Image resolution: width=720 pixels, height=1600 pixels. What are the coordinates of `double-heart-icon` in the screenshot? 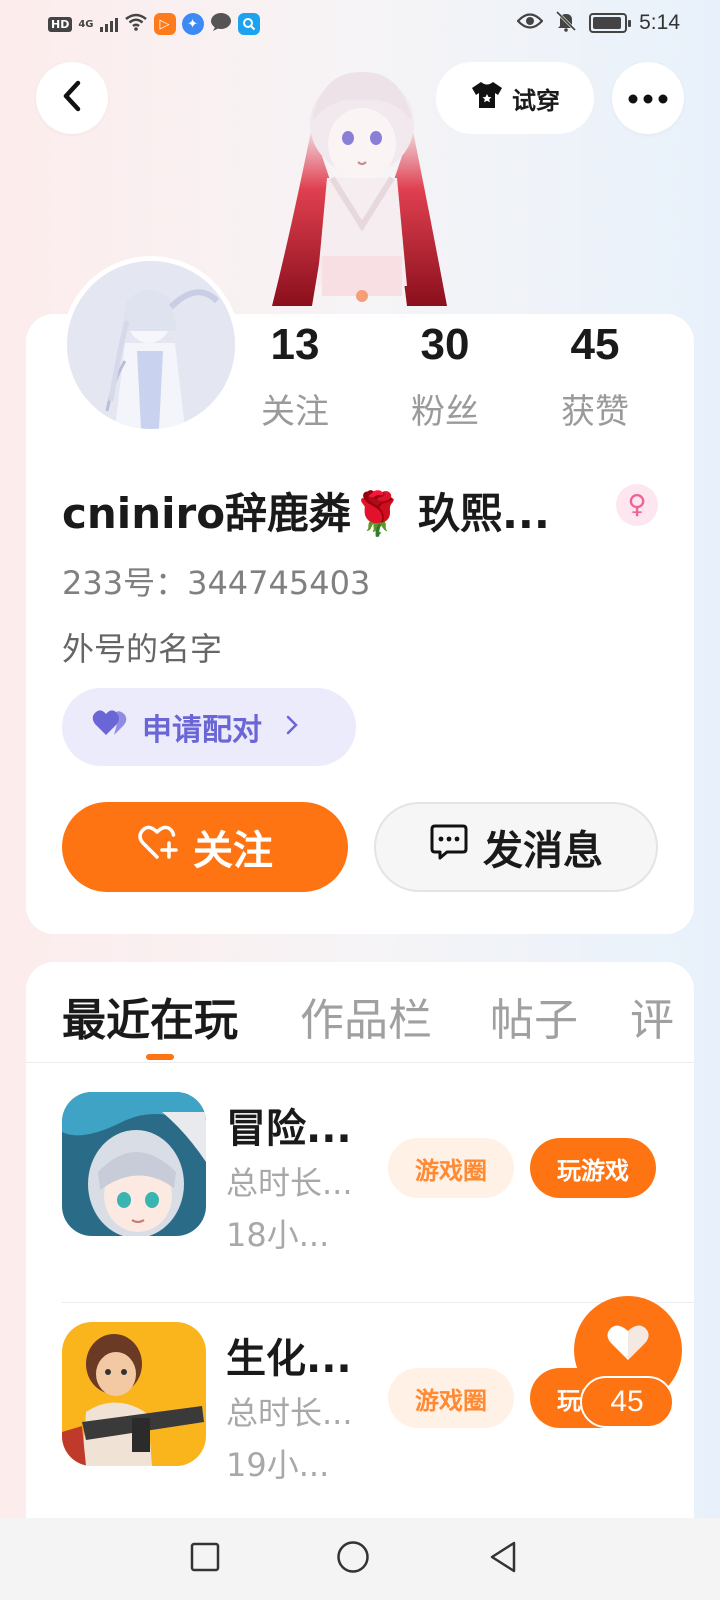 It's located at (110, 727).